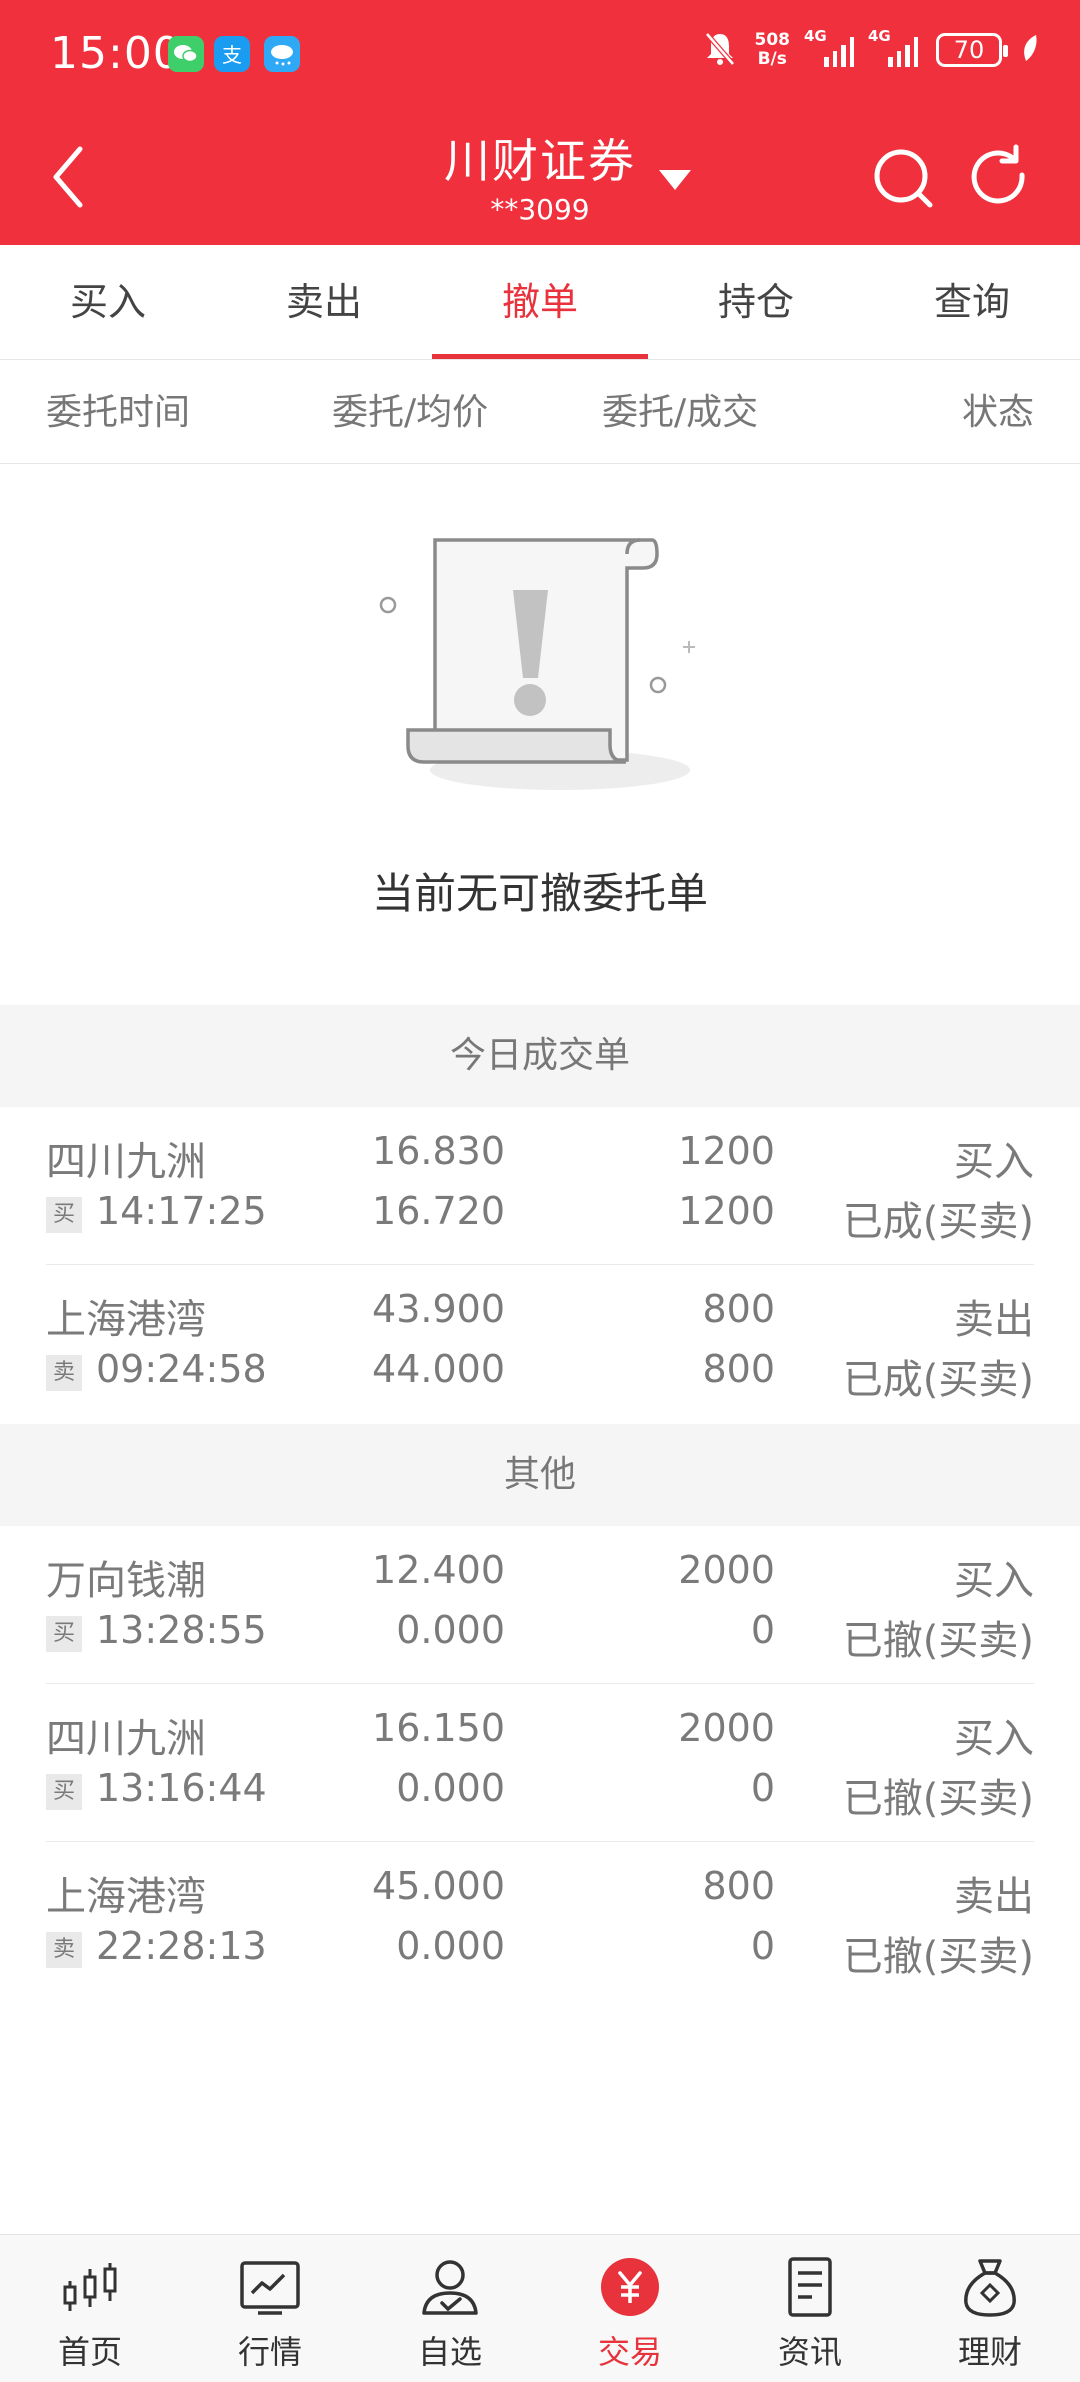 The image size is (1080, 2382). I want to click on app-header: 15:00 支 508 B/s 4G 4G 70 川财证券 **3099, so click(540, 122).